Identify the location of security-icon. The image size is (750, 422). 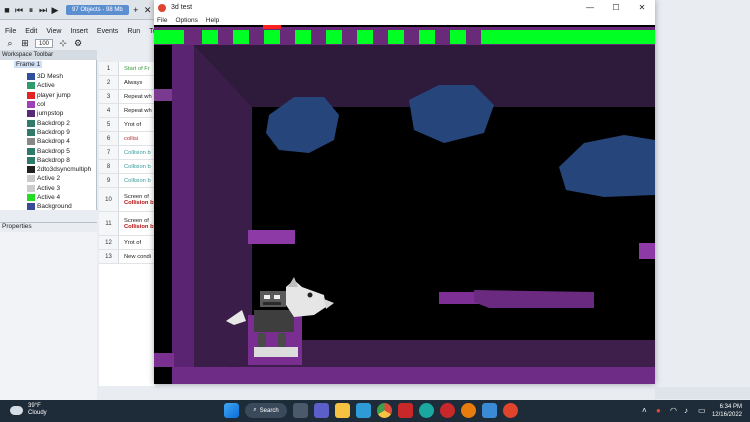
(405, 410).